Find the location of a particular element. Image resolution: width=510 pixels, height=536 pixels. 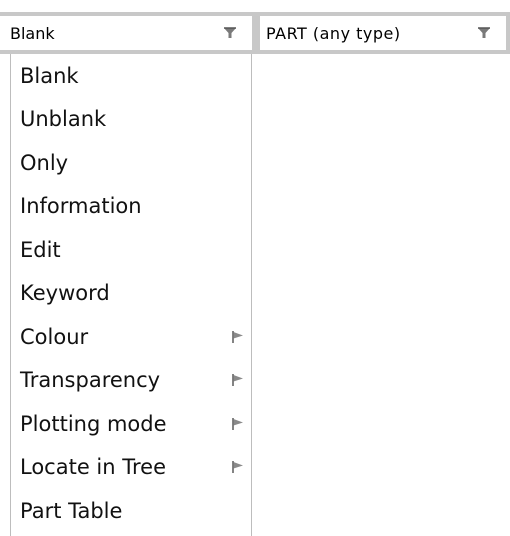

menu-item-label: Plotting mode is located at coordinates (93, 423).